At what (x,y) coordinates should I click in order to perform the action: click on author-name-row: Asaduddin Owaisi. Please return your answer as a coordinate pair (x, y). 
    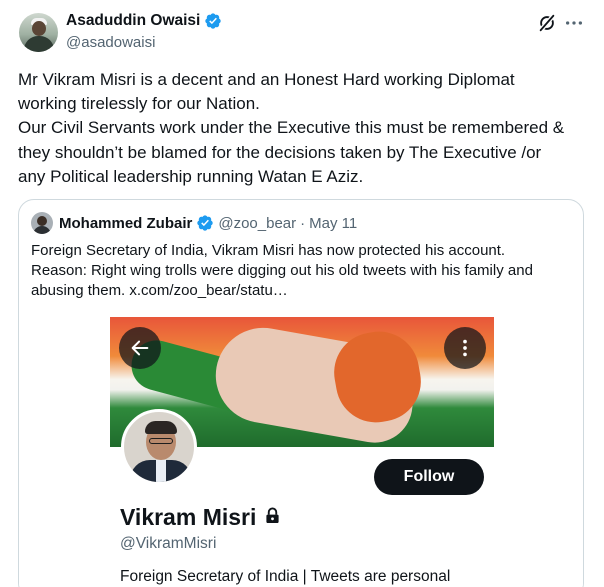
    Looking at the image, I should click on (144, 21).